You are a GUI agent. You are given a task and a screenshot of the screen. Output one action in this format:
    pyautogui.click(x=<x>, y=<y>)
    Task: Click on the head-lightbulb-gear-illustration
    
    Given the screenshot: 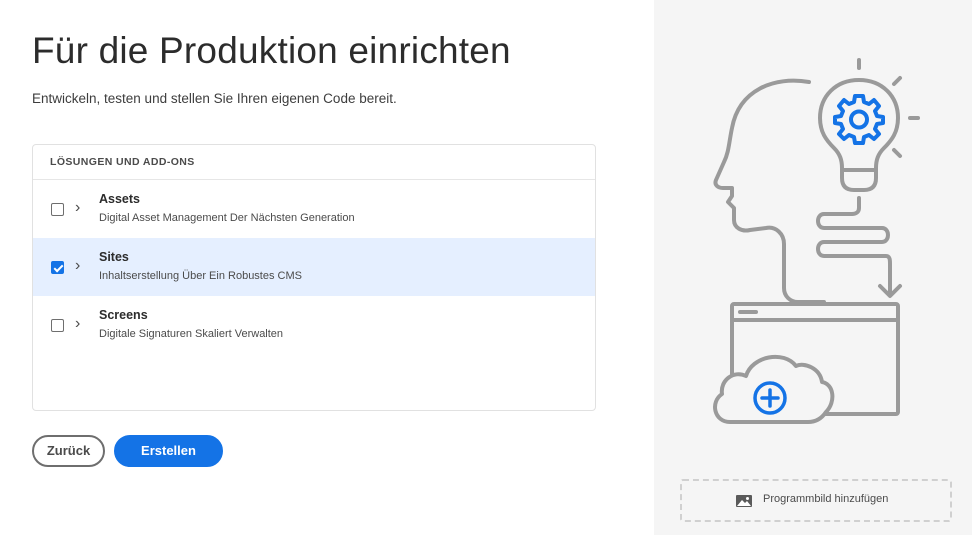 What is the action you would take?
    pyautogui.click(x=816, y=241)
    